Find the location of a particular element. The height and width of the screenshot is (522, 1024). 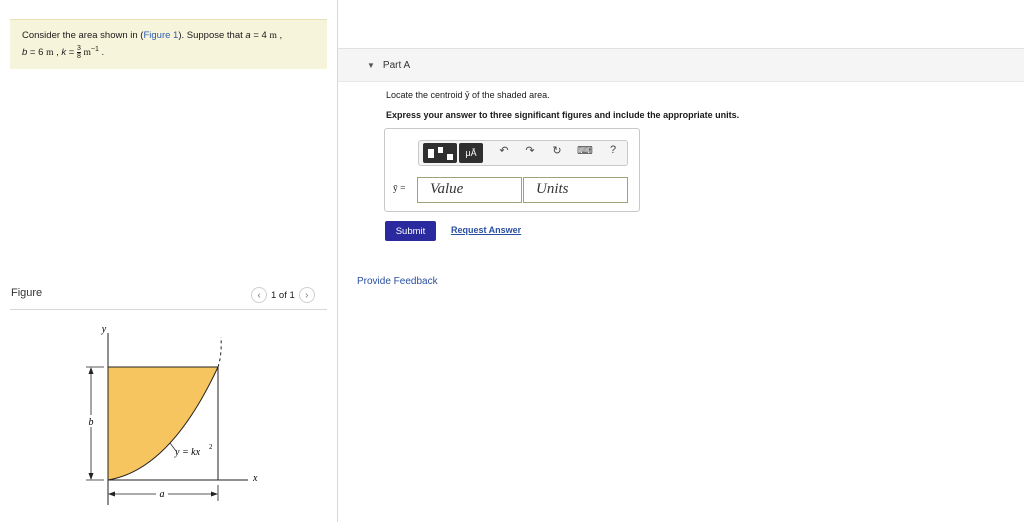

figure-label: Figure is located at coordinates (27, 293).